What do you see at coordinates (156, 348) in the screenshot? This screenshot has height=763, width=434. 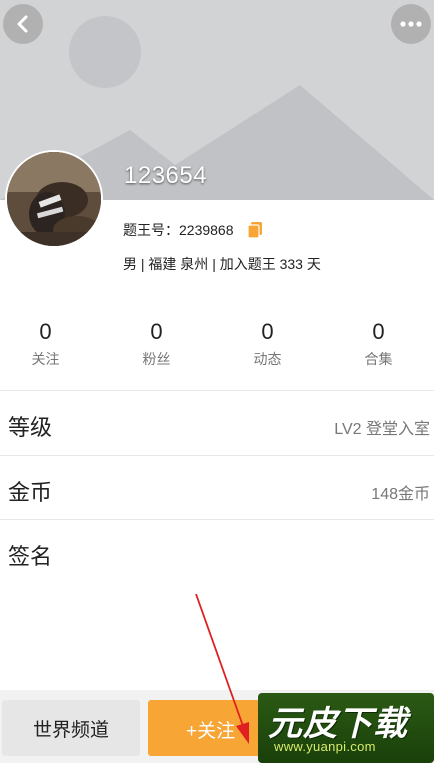 I see `stat-followers: 0 粉丝` at bounding box center [156, 348].